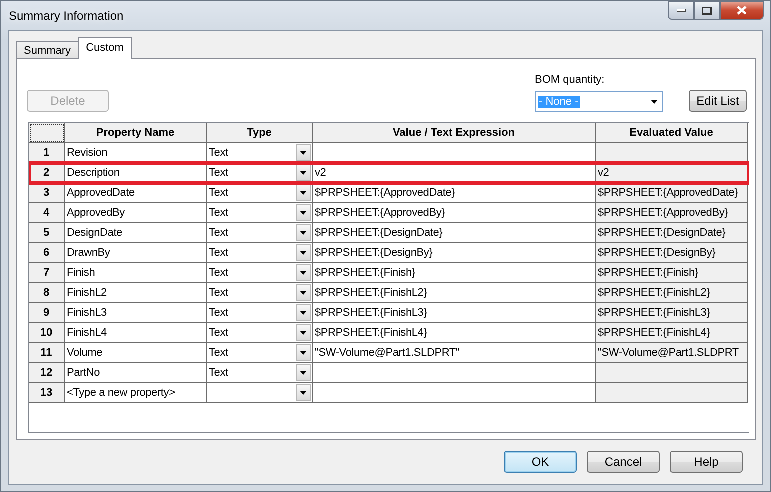  I want to click on row-number: 12, so click(47, 373).